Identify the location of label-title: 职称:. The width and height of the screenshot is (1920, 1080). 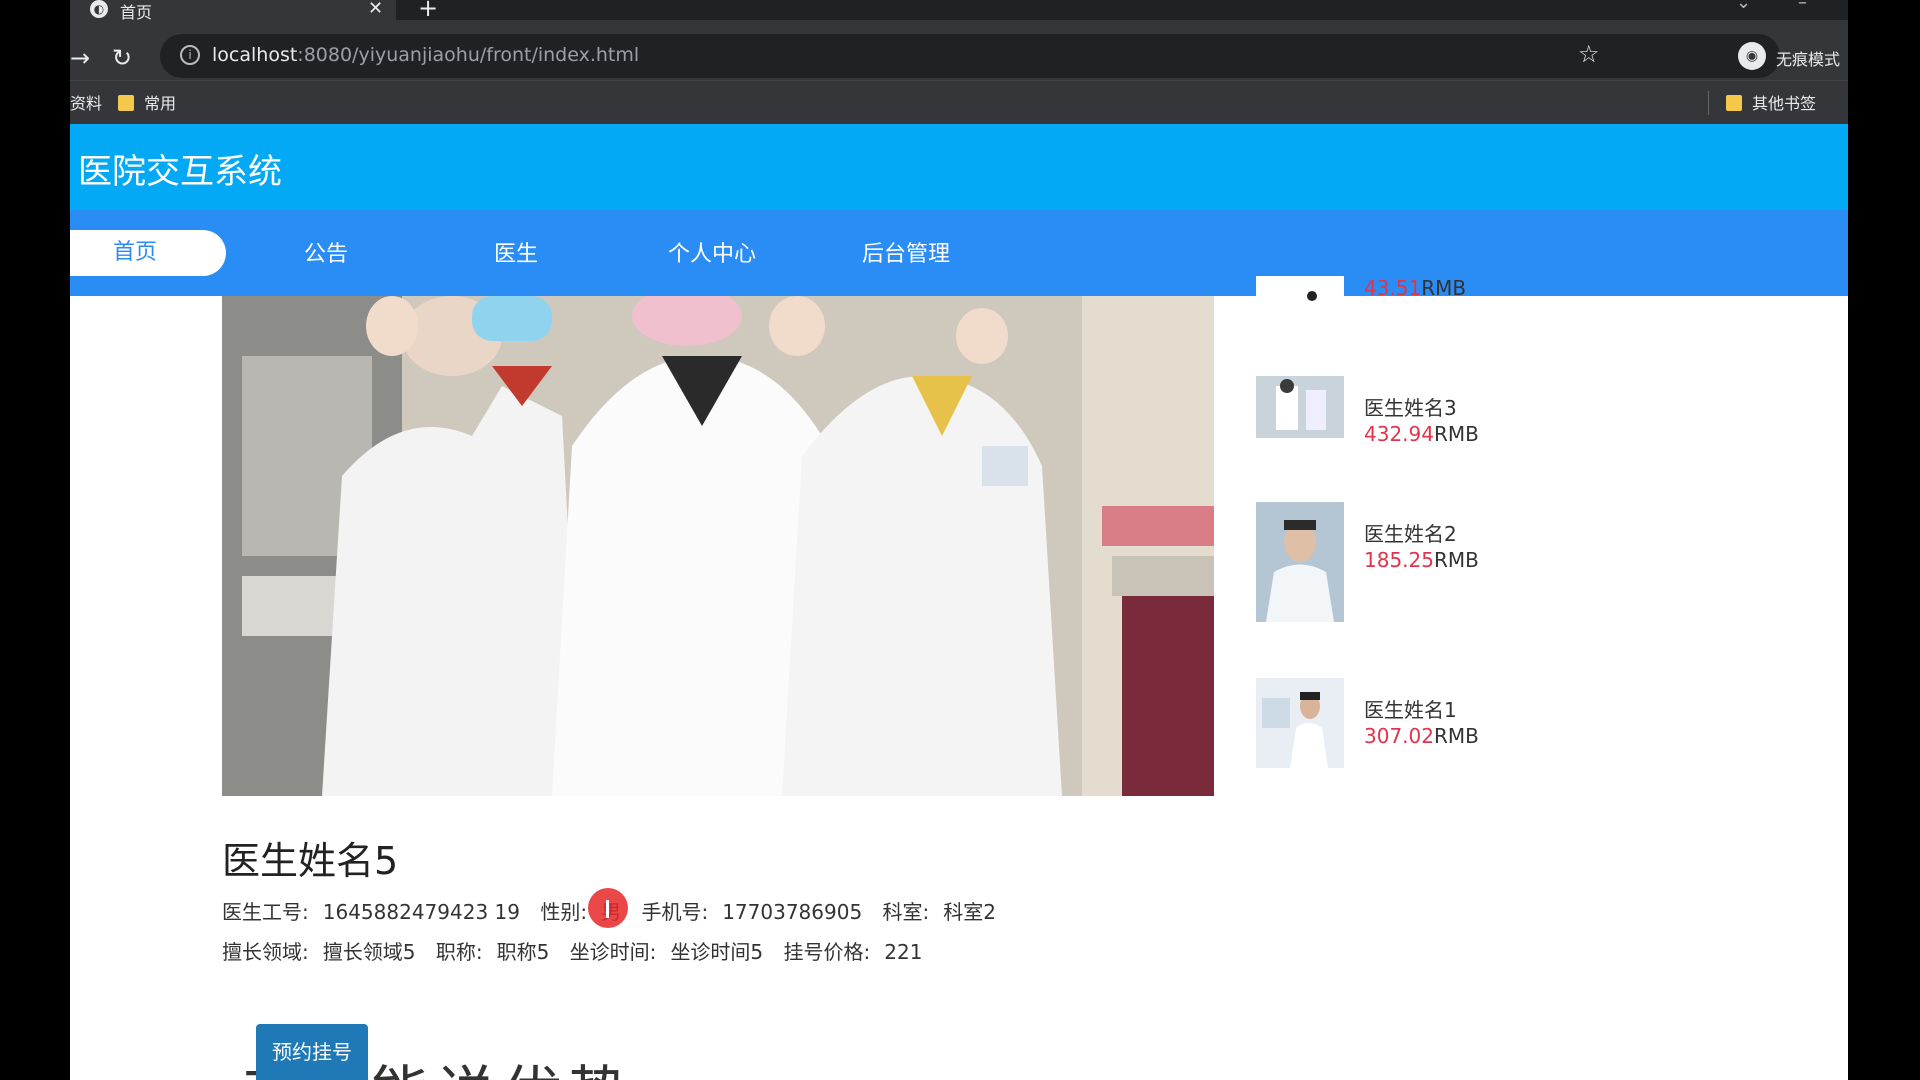
(459, 952).